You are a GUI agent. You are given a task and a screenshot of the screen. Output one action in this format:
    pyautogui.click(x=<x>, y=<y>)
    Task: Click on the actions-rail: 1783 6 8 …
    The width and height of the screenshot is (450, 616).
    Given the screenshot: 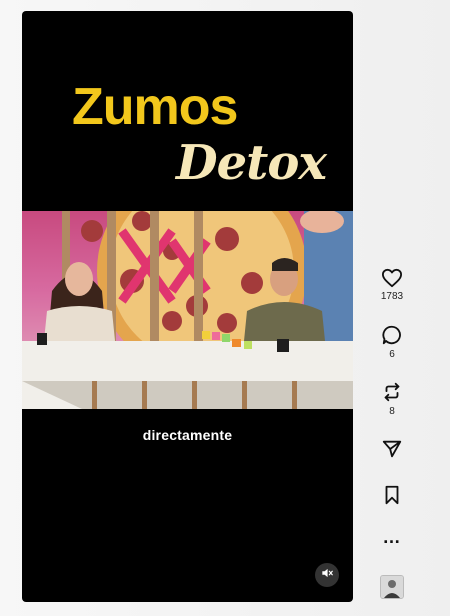 What is the action you would take?
    pyautogui.click(x=392, y=308)
    